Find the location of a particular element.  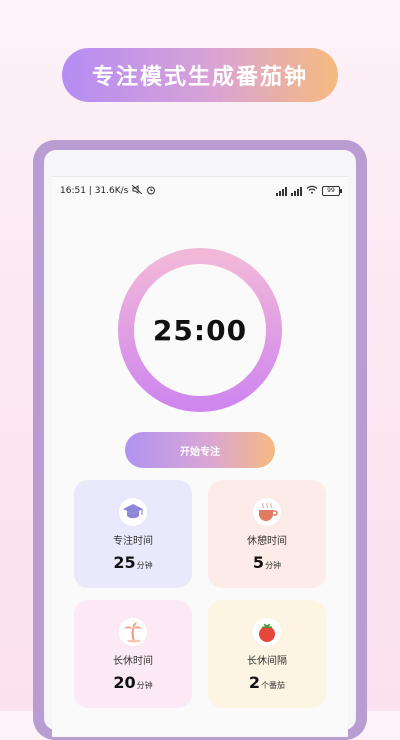

break-time-label: 休憩时间 is located at coordinates (267, 541).